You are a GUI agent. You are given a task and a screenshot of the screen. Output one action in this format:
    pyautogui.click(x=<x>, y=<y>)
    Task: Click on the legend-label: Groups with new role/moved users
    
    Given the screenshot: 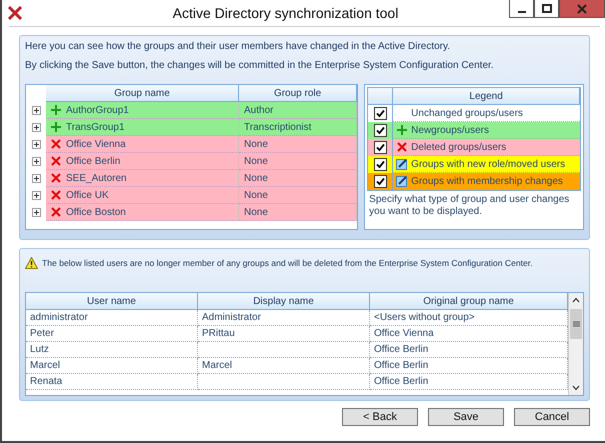 What is the action you would take?
    pyautogui.click(x=488, y=164)
    